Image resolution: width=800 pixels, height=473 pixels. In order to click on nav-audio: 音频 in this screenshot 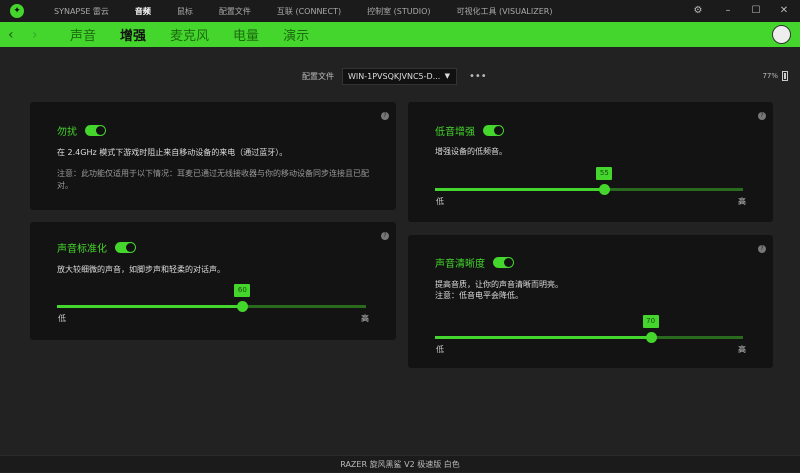, I will do `click(143, 11)`.